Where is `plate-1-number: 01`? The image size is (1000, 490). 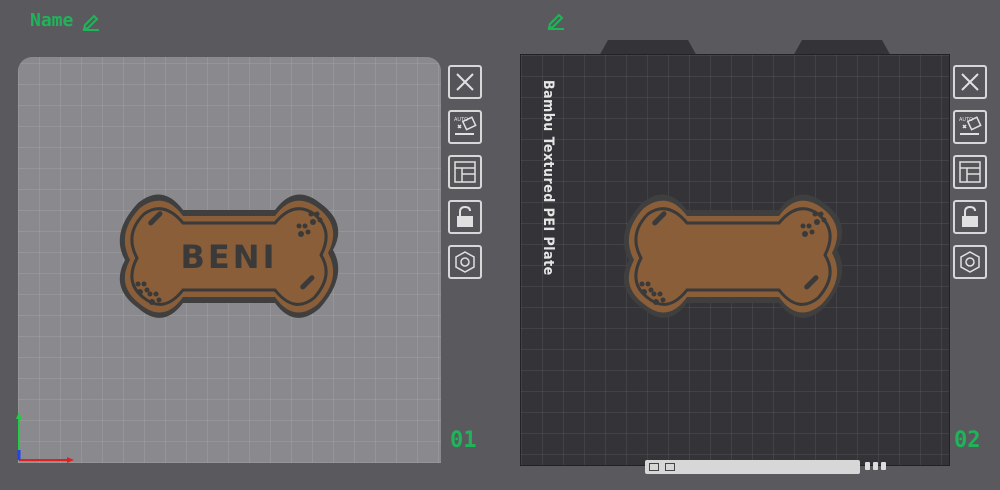
plate-1-number: 01 is located at coordinates (463, 440).